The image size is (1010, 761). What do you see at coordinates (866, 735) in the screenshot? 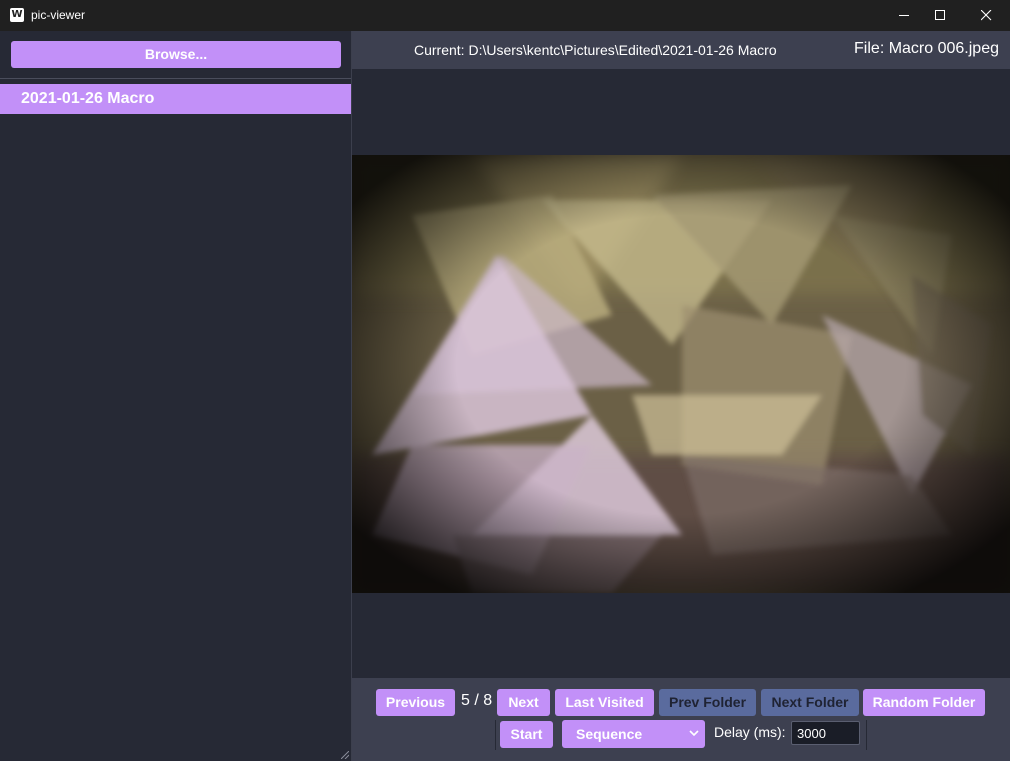
I see `controls-divider-end` at bounding box center [866, 735].